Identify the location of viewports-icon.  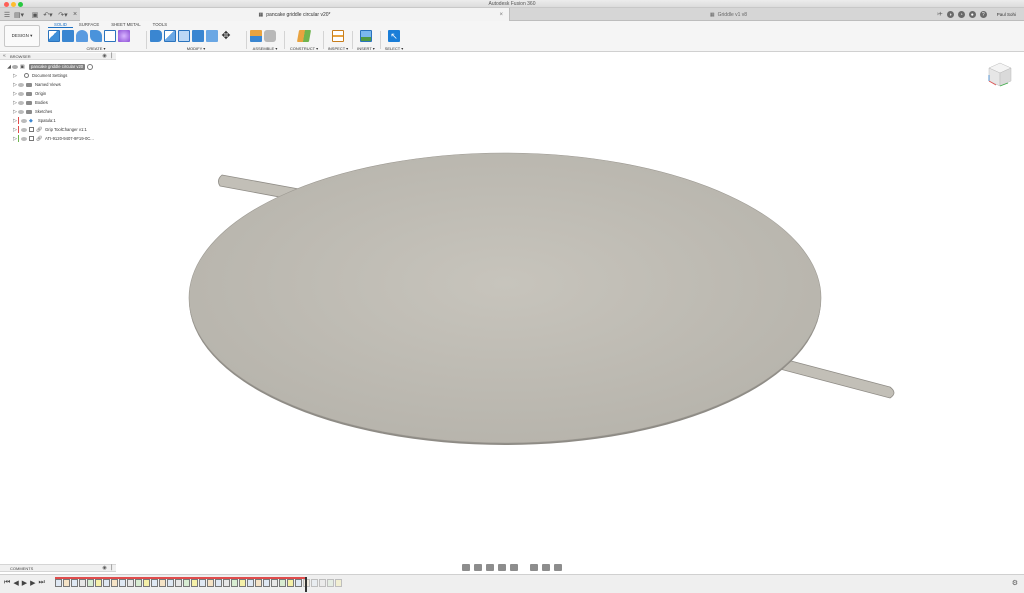
(558, 567).